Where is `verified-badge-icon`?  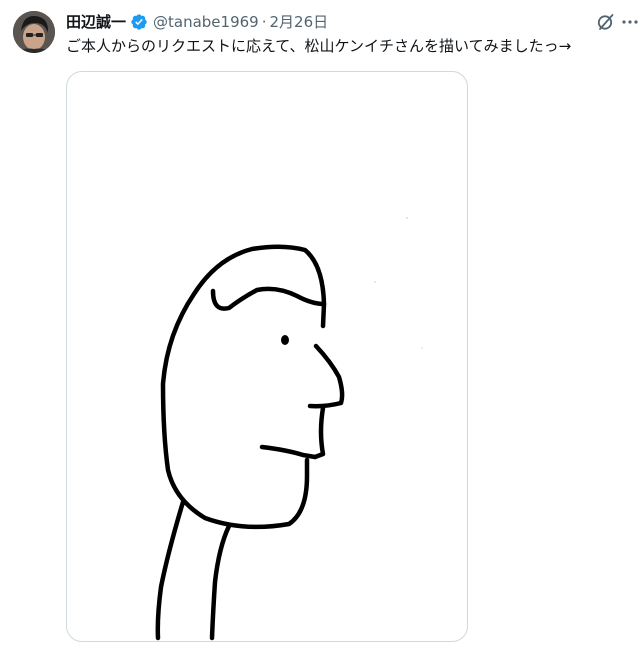 verified-badge-icon is located at coordinates (139, 22).